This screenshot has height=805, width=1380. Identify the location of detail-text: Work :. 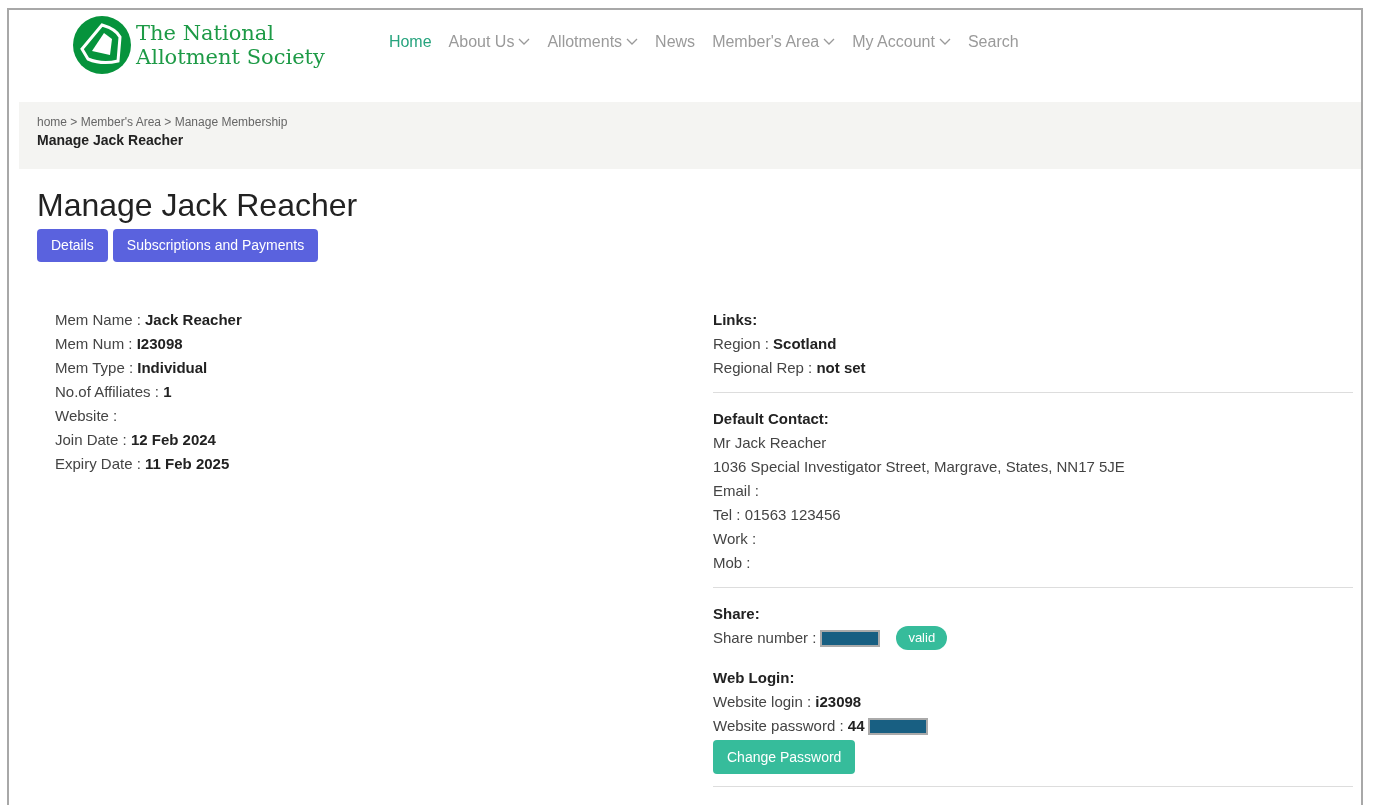
(735, 538).